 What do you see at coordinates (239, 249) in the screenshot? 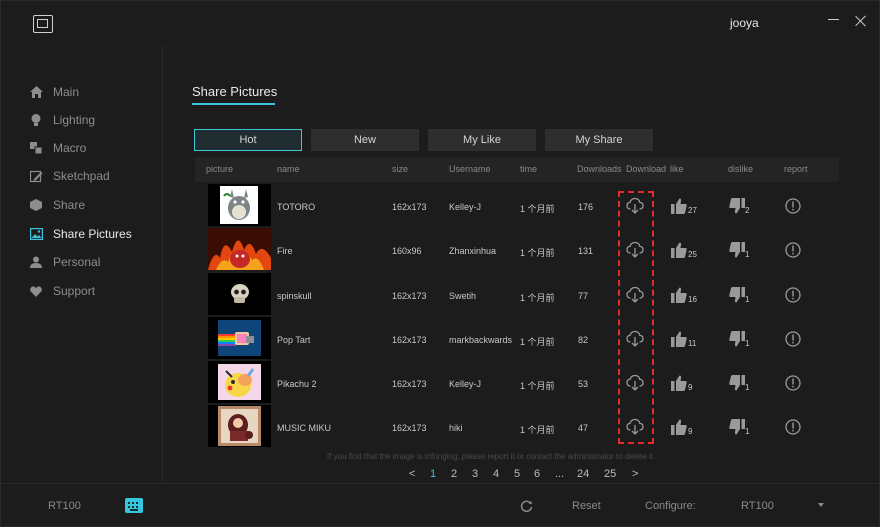
I see `thumbnail-fire` at bounding box center [239, 249].